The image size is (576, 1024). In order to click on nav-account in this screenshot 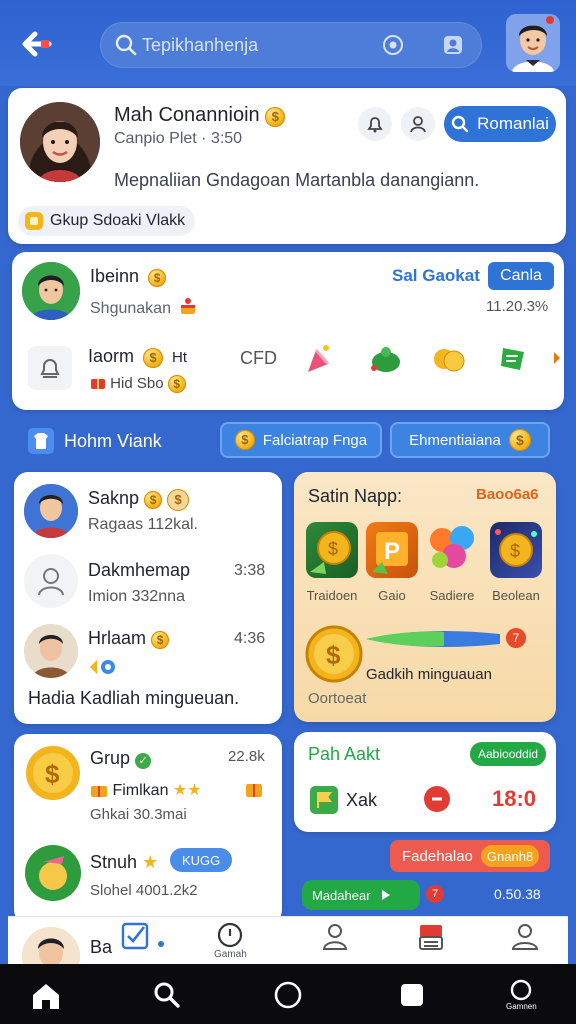, I will do `click(525, 937)`.